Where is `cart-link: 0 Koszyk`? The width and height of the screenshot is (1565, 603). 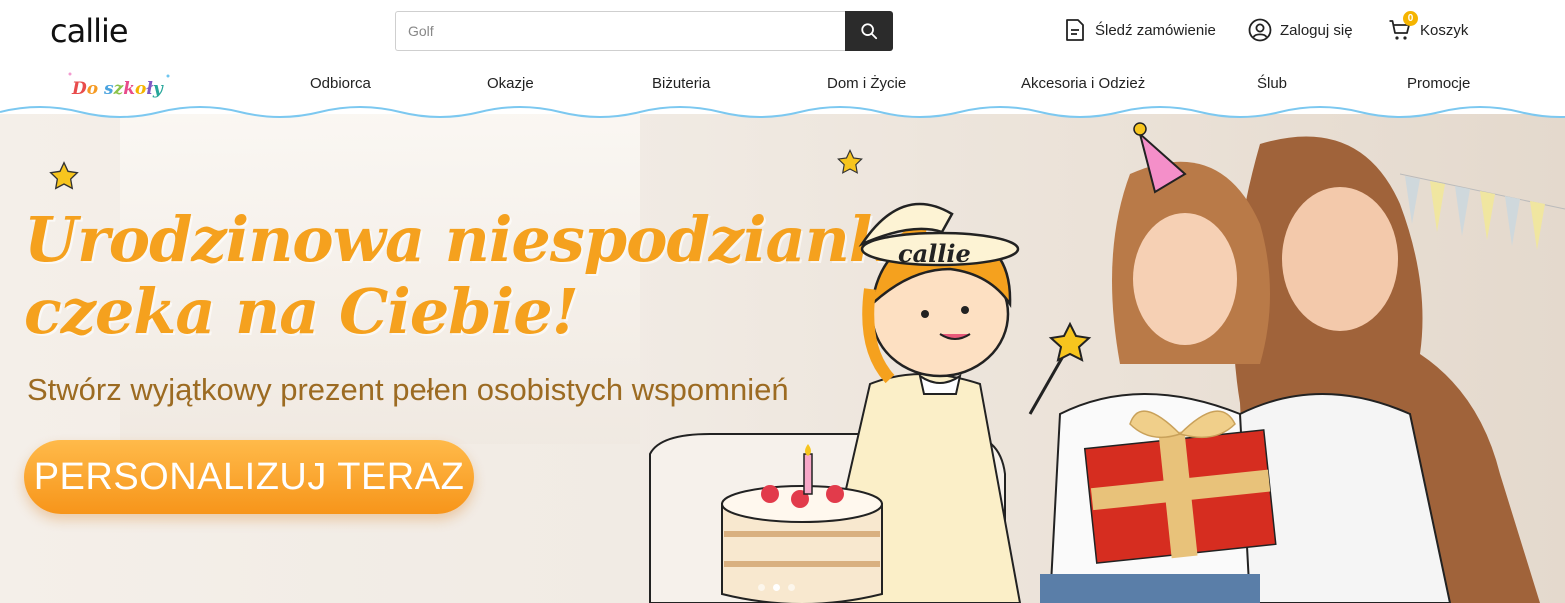 cart-link: 0 Koszyk is located at coordinates (1428, 26).